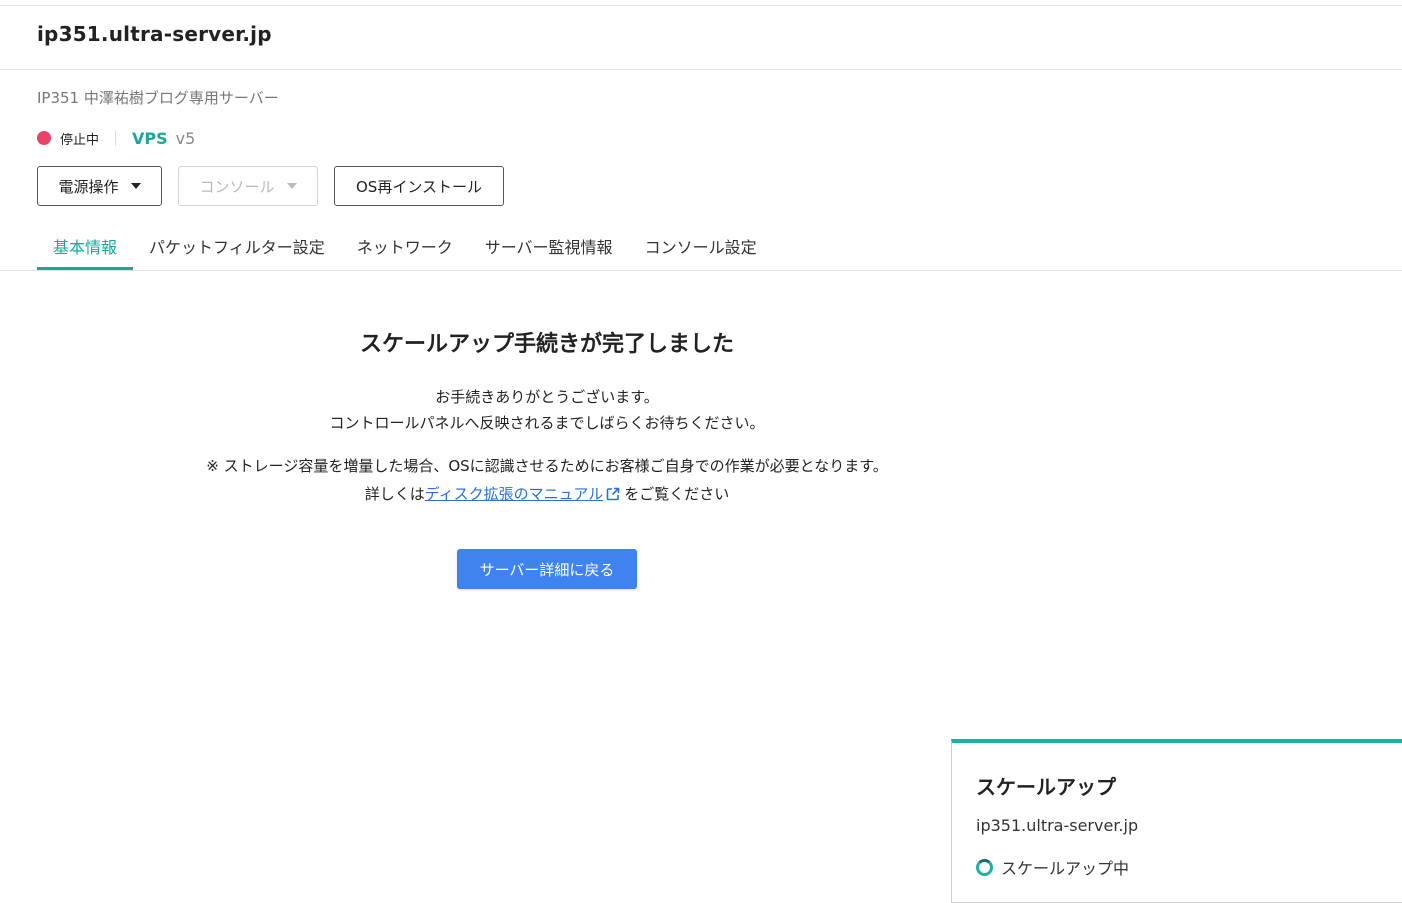 This screenshot has width=1402, height=903. What do you see at coordinates (547, 423) in the screenshot?
I see `completion-wait-text: コントロールパネルへ反映されるまでしばらくお待ちください。` at bounding box center [547, 423].